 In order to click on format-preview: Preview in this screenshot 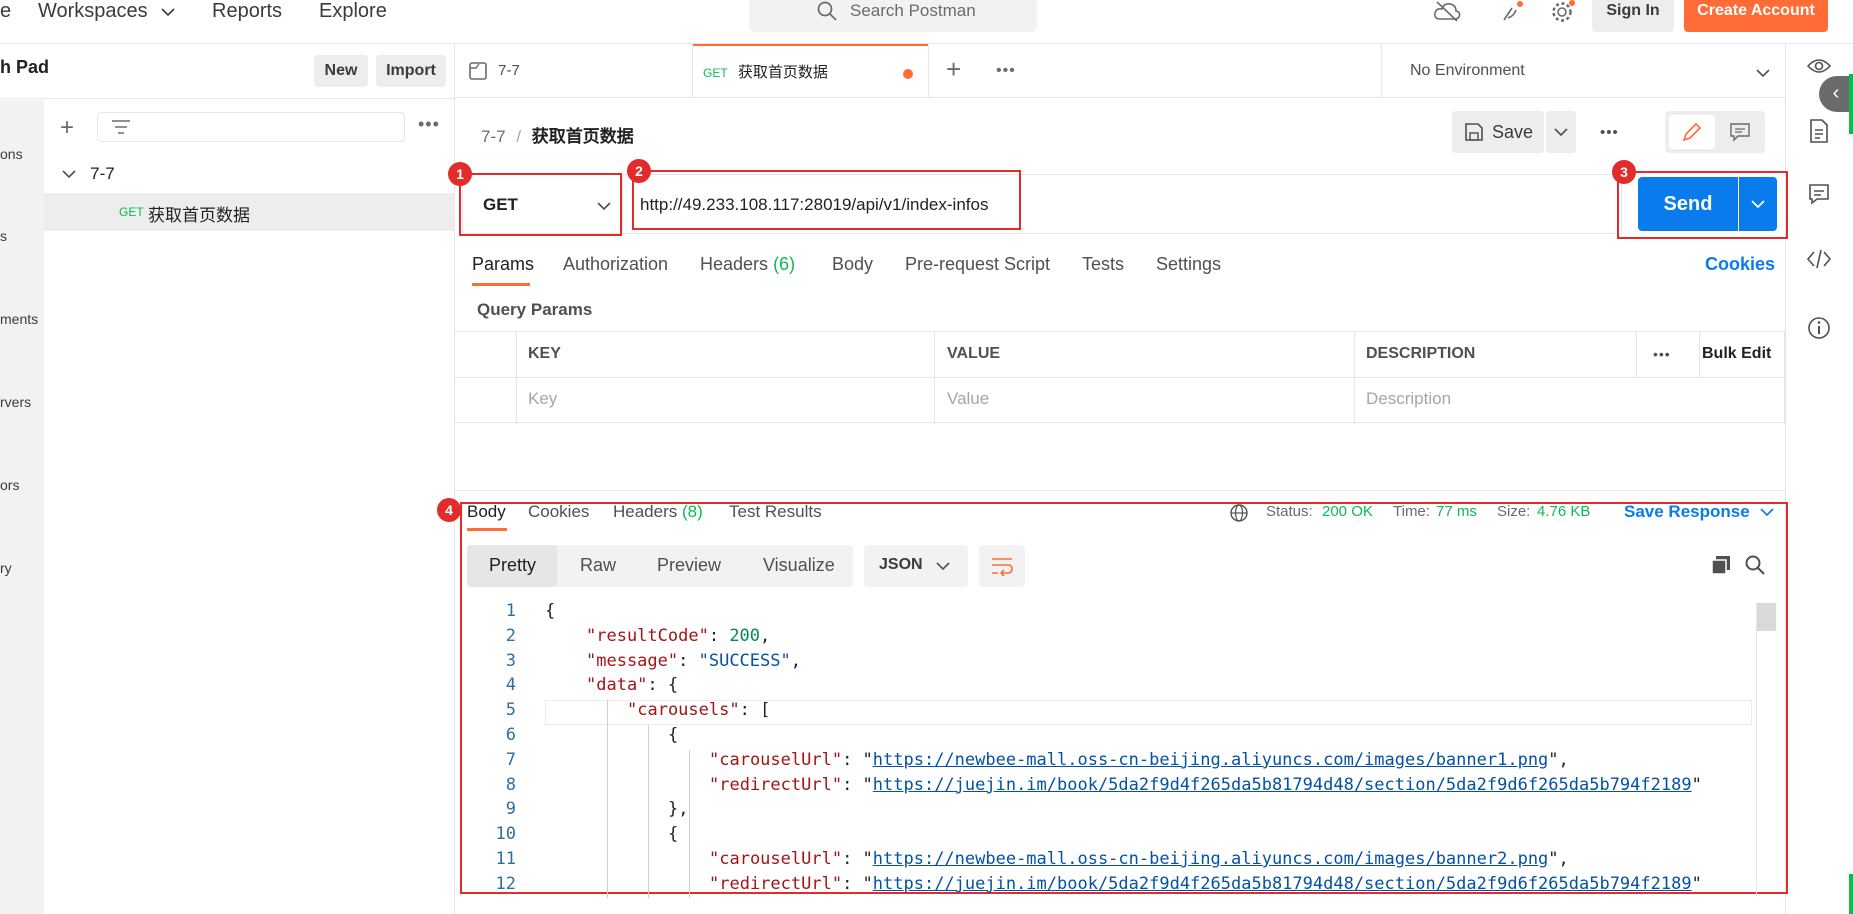, I will do `click(689, 565)`.